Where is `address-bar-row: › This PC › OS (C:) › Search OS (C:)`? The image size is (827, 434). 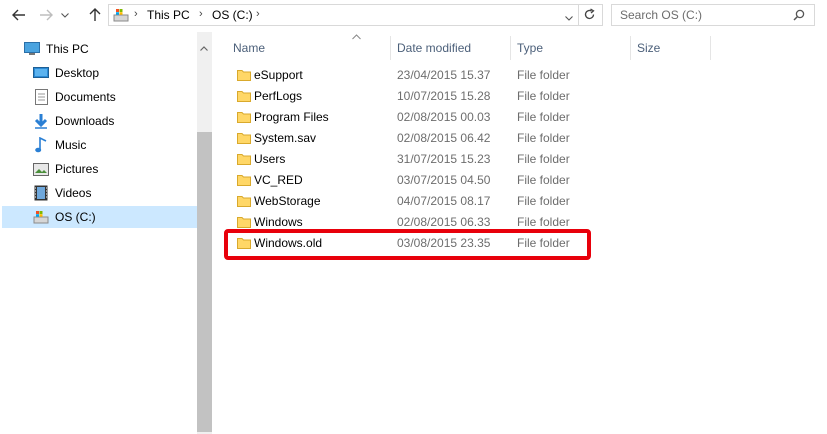
address-bar-row: › This PC › OS (C:) › Search OS (C:) is located at coordinates (413, 16).